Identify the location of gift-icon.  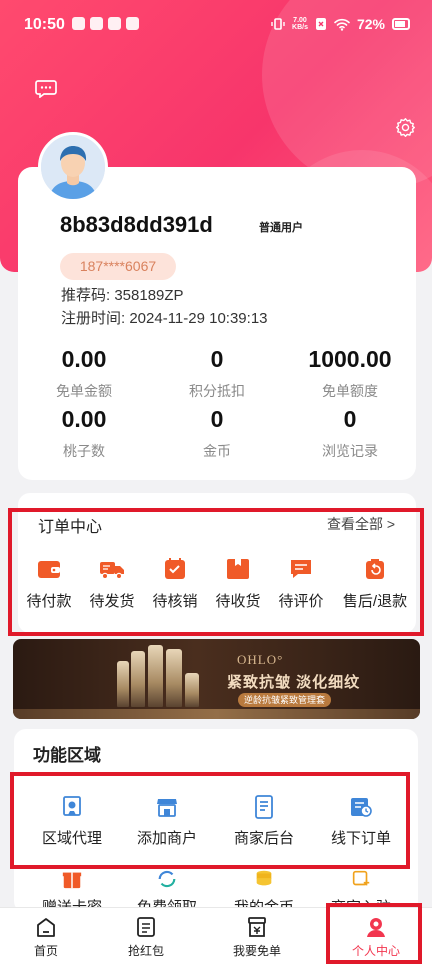
(72, 880).